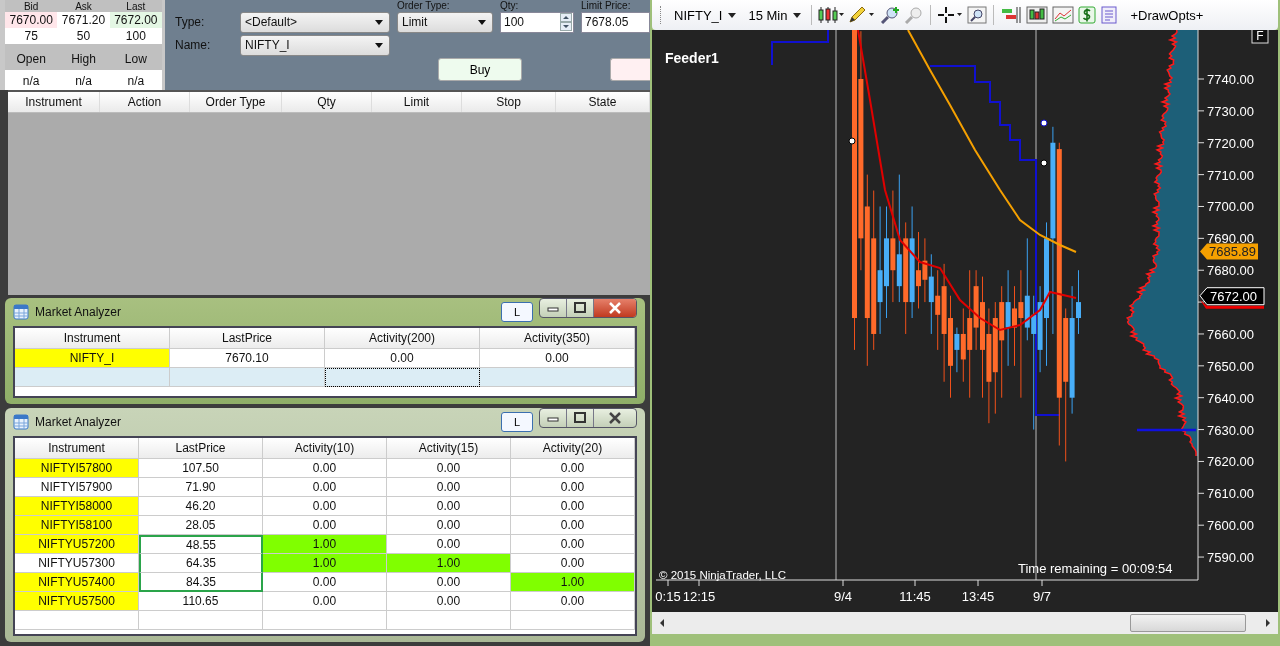 Image resolution: width=1280 pixels, height=646 pixels. I want to click on price-label: 7710.00, so click(1230, 175).